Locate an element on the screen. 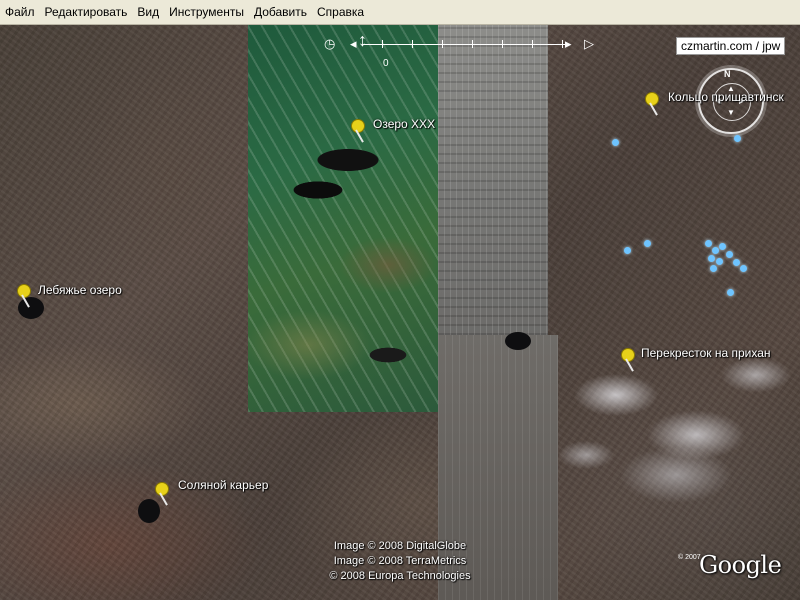  slider-track is located at coordinates (464, 44).